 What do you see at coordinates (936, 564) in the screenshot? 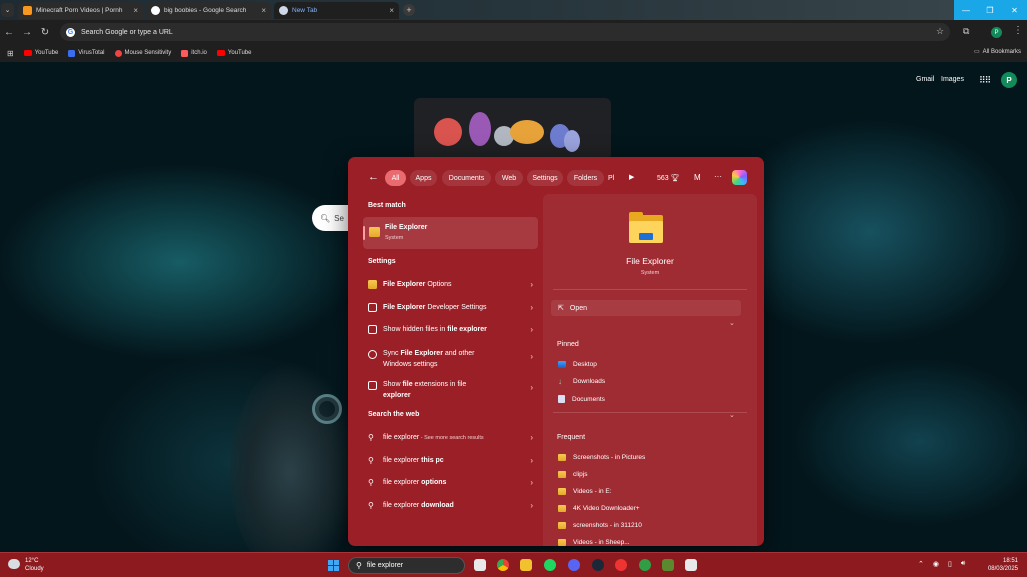
I see `steam-tray-icon: ◉` at bounding box center [936, 564].